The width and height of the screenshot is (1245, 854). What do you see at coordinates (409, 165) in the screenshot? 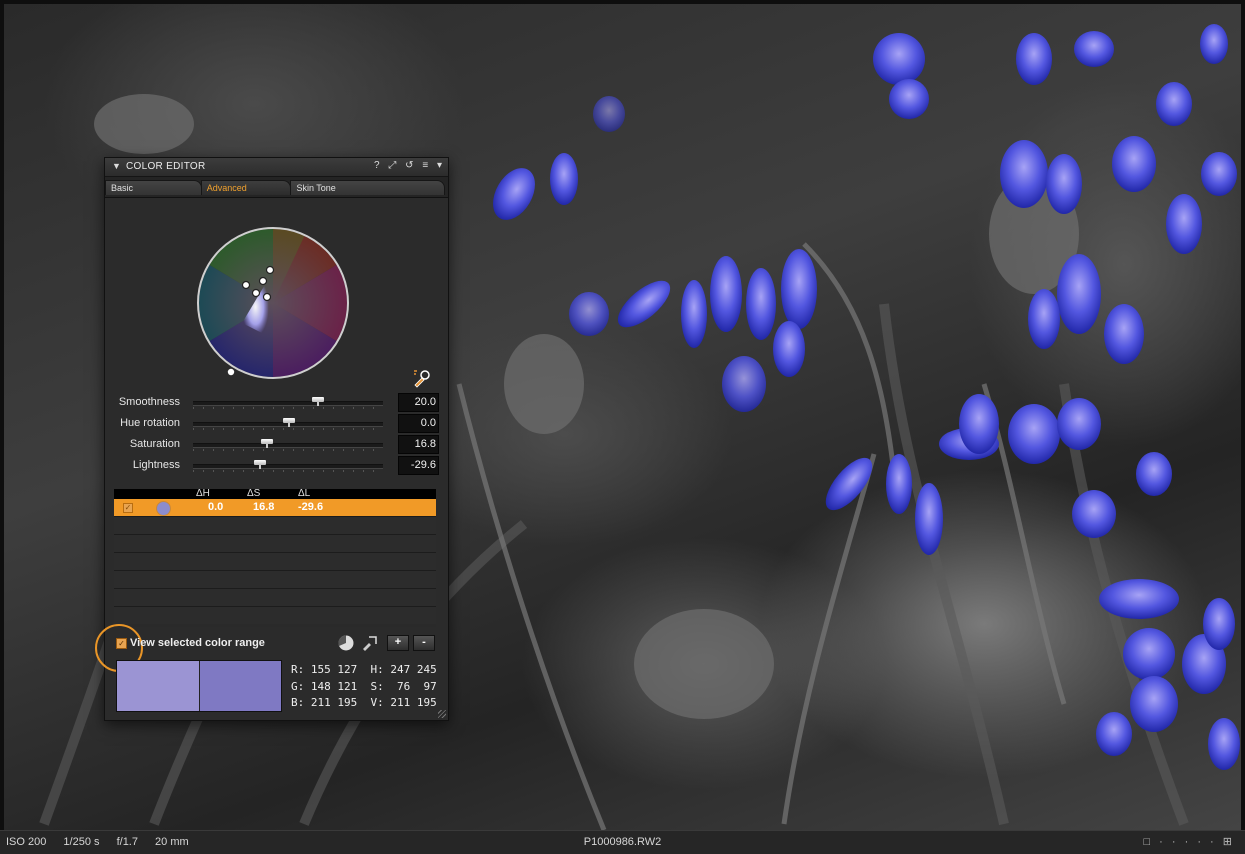
I see `reset-icon: ↺` at bounding box center [409, 165].